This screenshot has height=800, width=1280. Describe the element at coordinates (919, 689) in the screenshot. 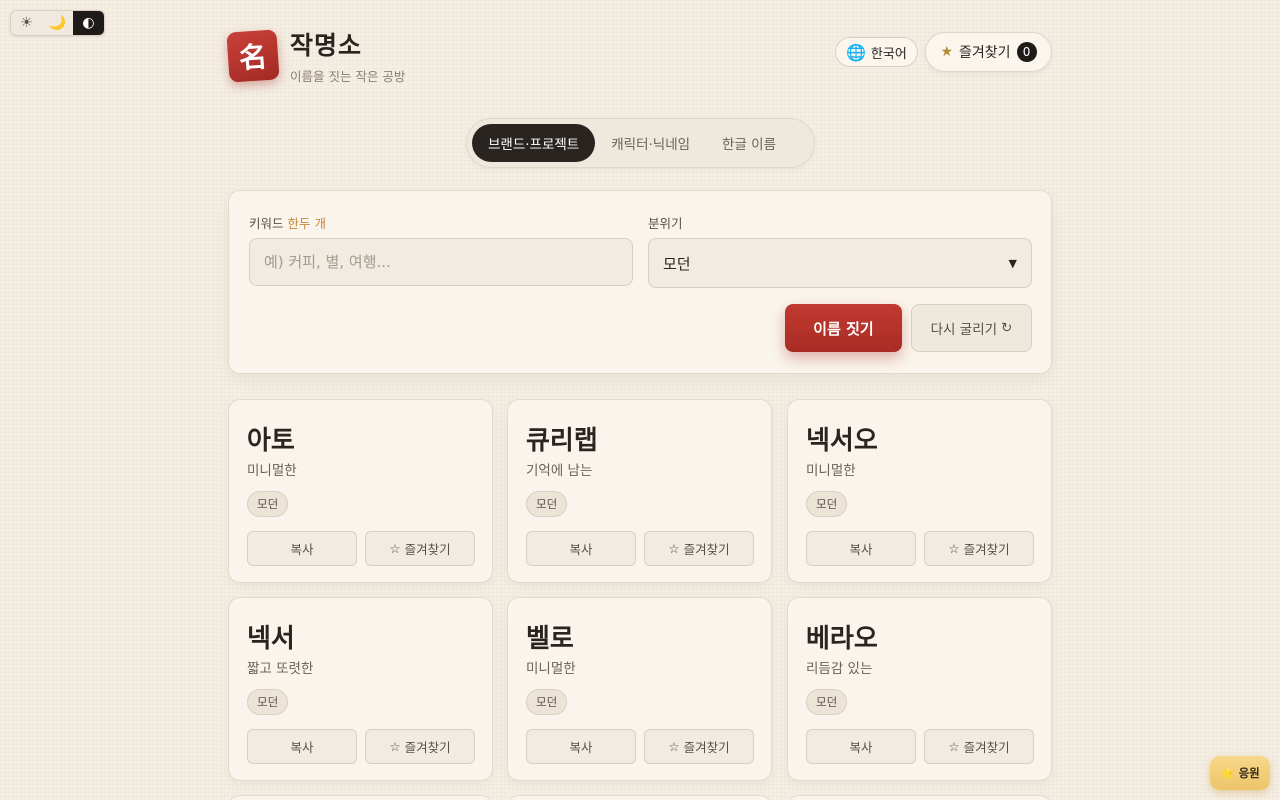

I see `name-card: 베라오 리듬감 있는 모던 복사 ☆ 즐겨찾기` at that location.